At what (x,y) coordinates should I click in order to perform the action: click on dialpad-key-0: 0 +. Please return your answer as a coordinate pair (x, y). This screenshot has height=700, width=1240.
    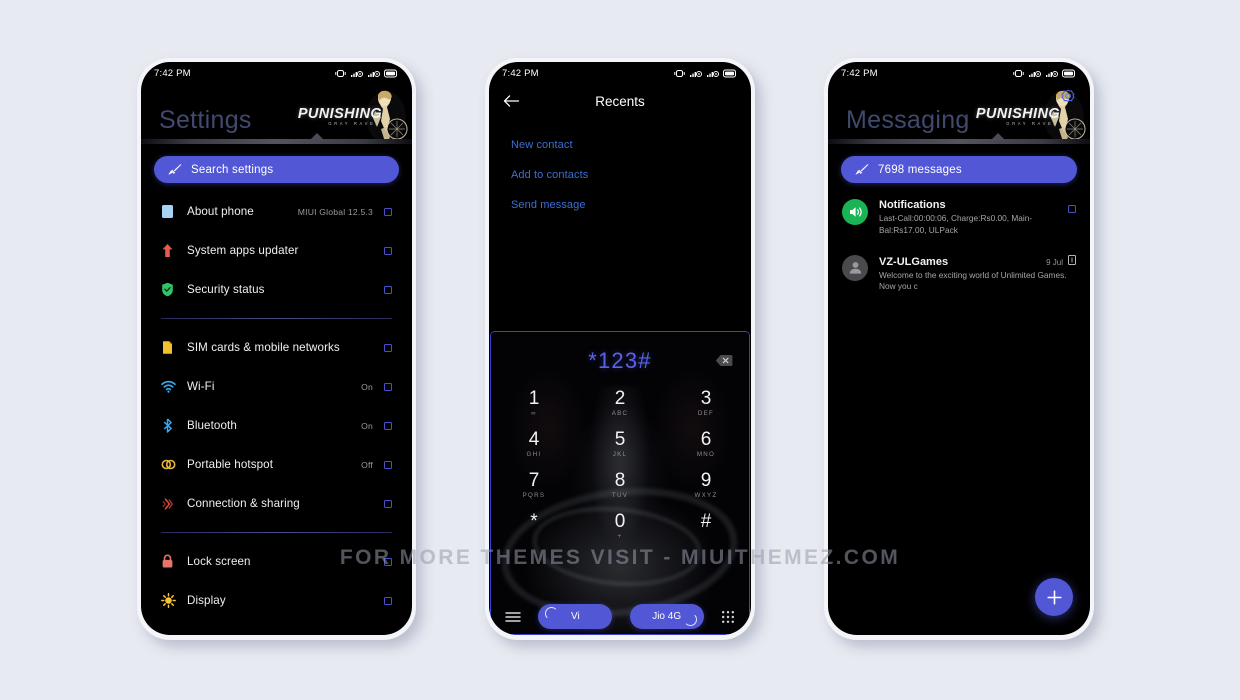
    Looking at the image, I should click on (620, 526).